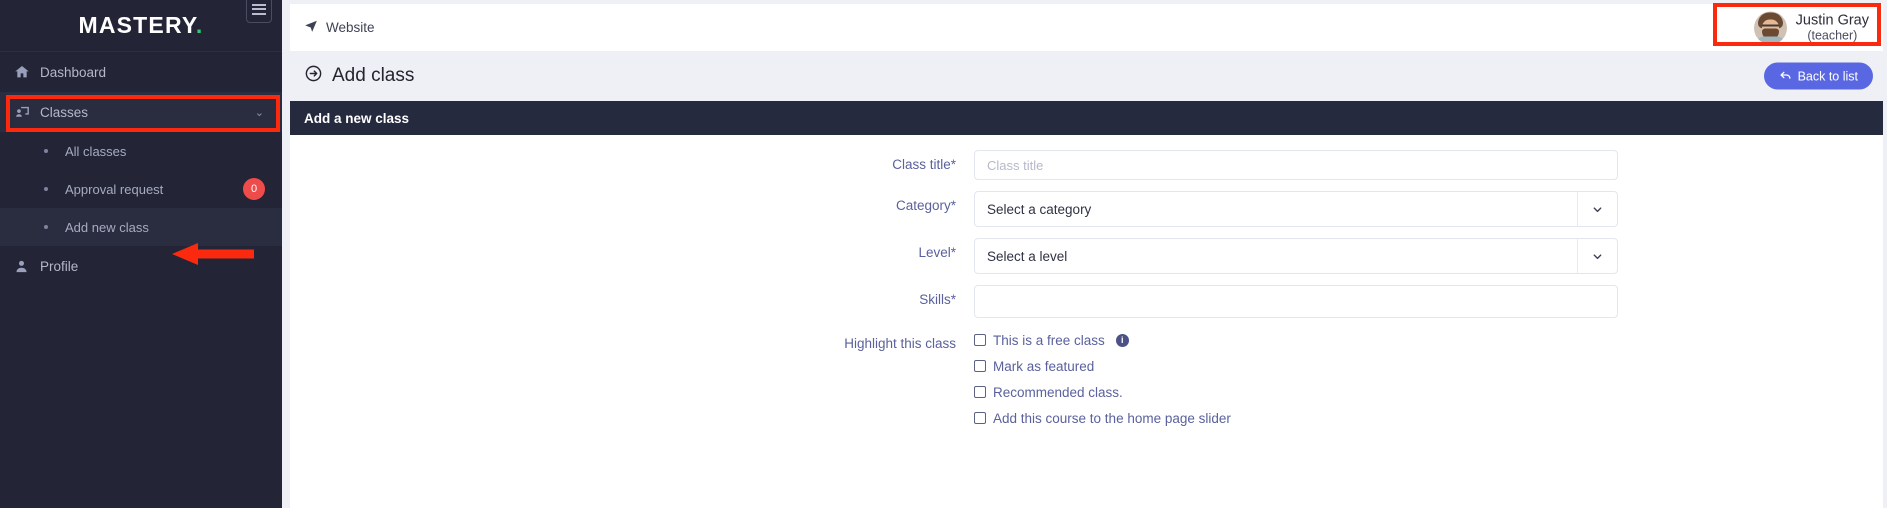  What do you see at coordinates (96, 151) in the screenshot?
I see `sidebar-subitem-label: All classes` at bounding box center [96, 151].